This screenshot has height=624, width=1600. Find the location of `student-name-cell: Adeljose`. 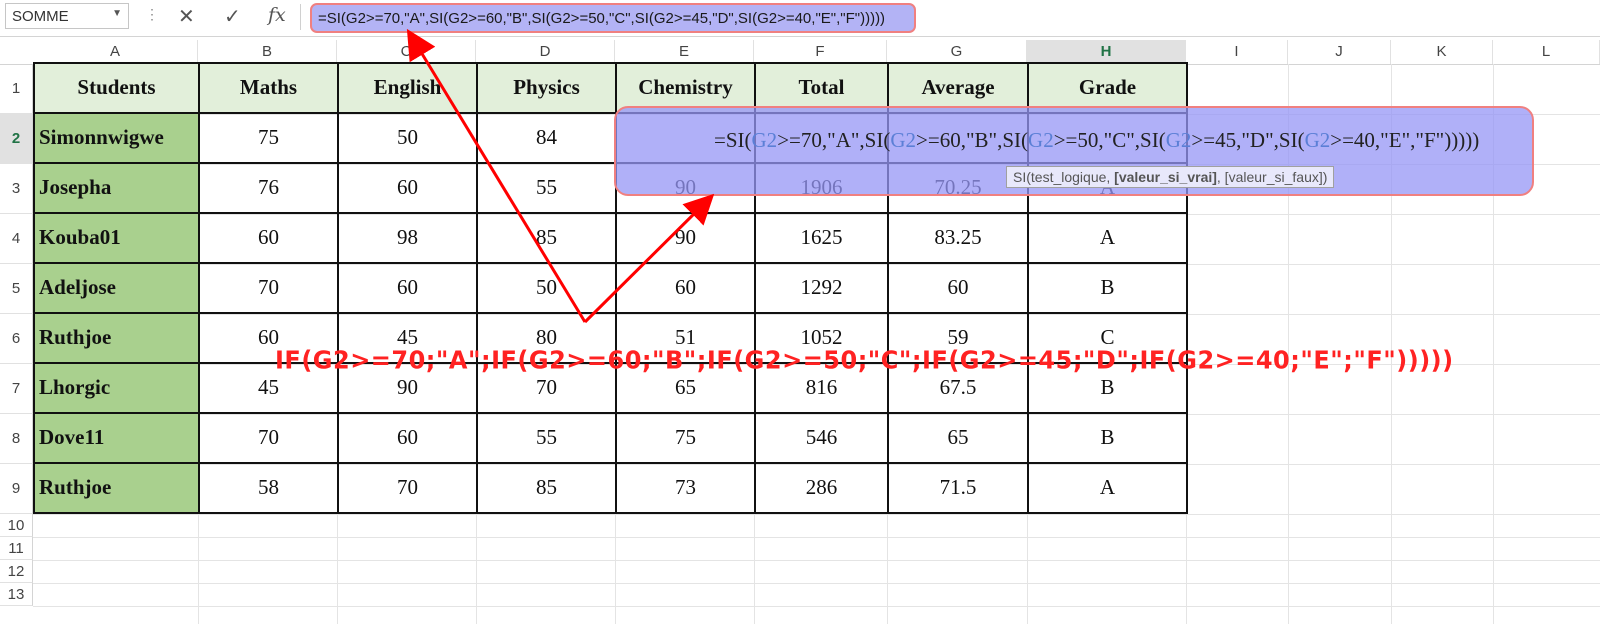

student-name-cell: Adeljose is located at coordinates (116, 288).